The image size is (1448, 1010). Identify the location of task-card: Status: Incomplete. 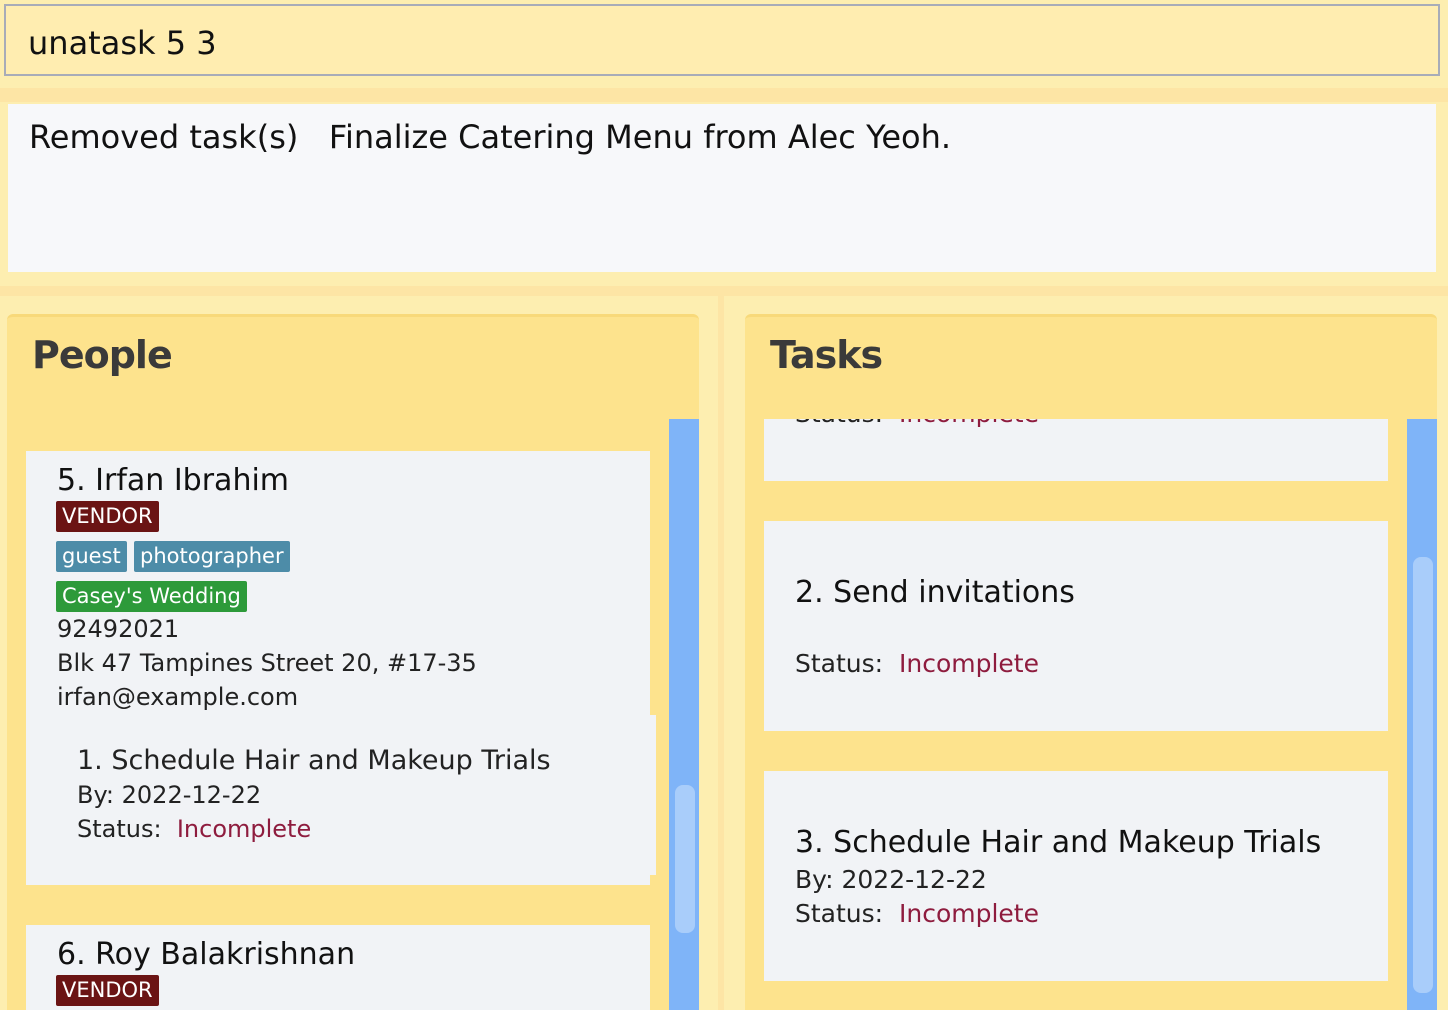
(1076, 450).